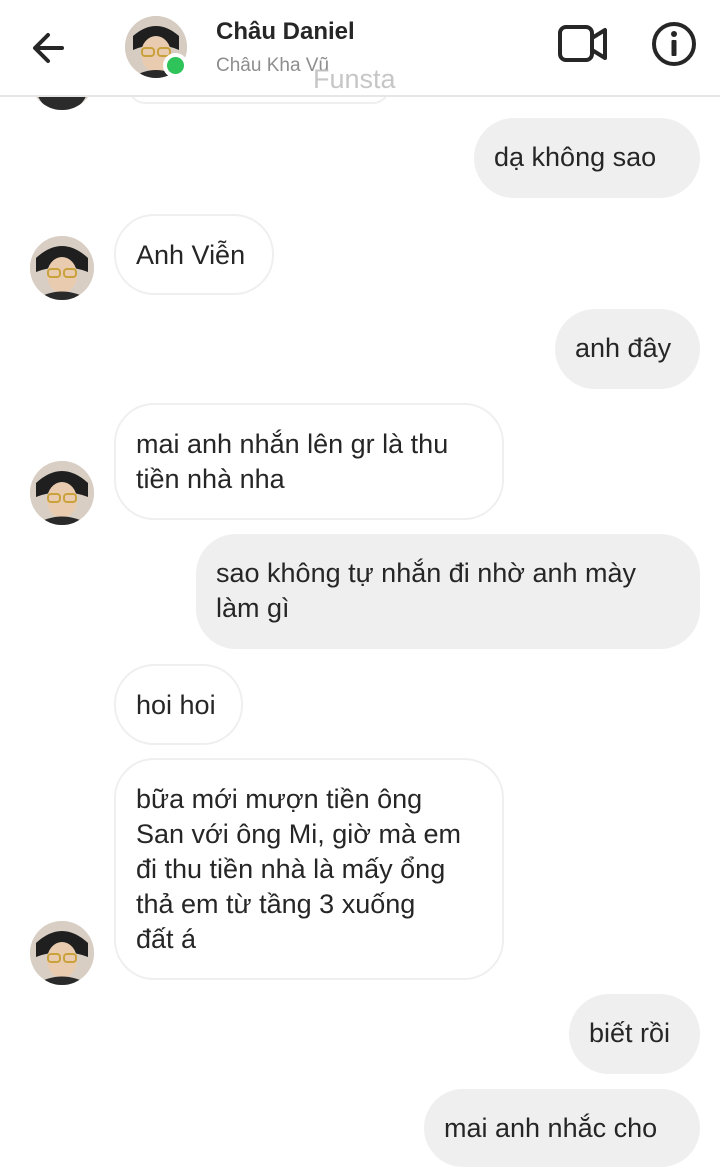 This screenshot has width=720, height=1167. I want to click on online-status-dot, so click(175, 65).